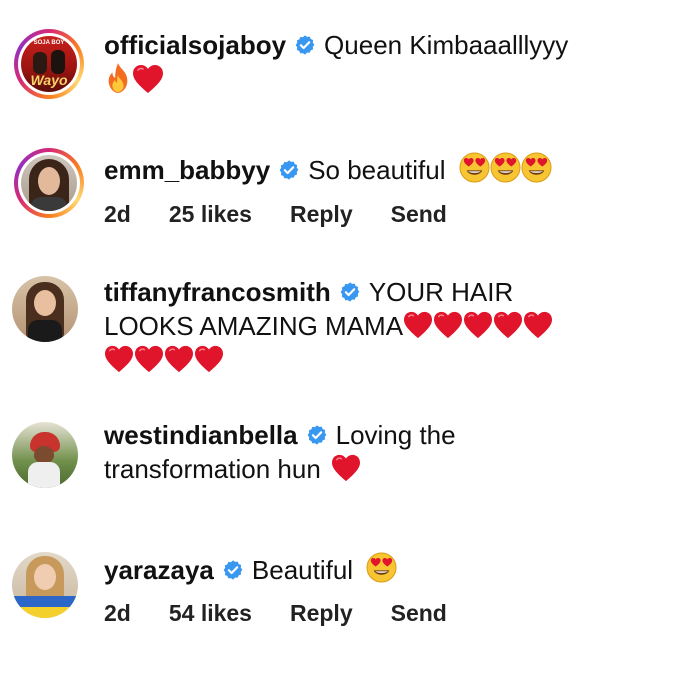 The height and width of the screenshot is (675, 680). I want to click on comment-text: Queen Kimbaaalllyyy, so click(446, 45).